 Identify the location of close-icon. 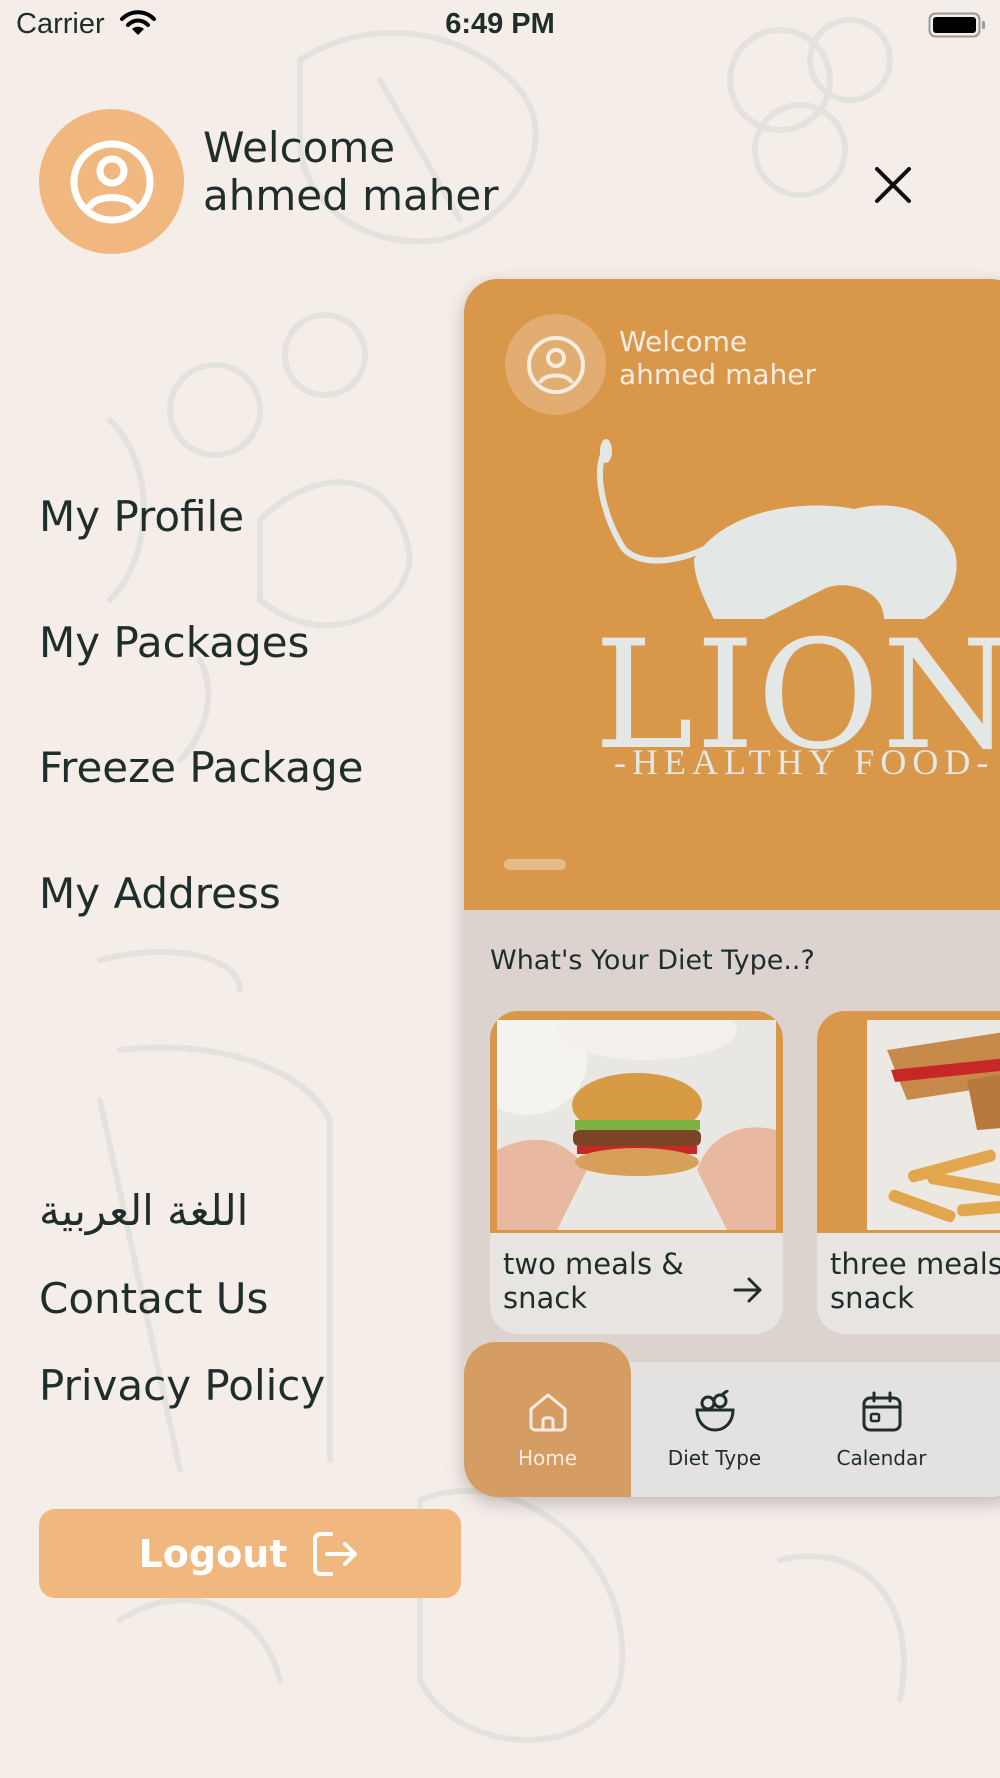
(893, 185).